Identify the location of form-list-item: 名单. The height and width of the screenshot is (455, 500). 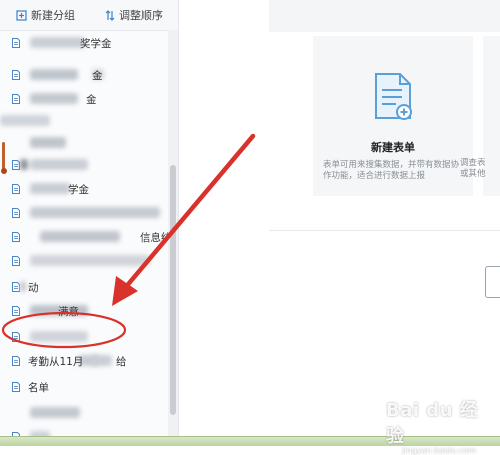
(84, 387).